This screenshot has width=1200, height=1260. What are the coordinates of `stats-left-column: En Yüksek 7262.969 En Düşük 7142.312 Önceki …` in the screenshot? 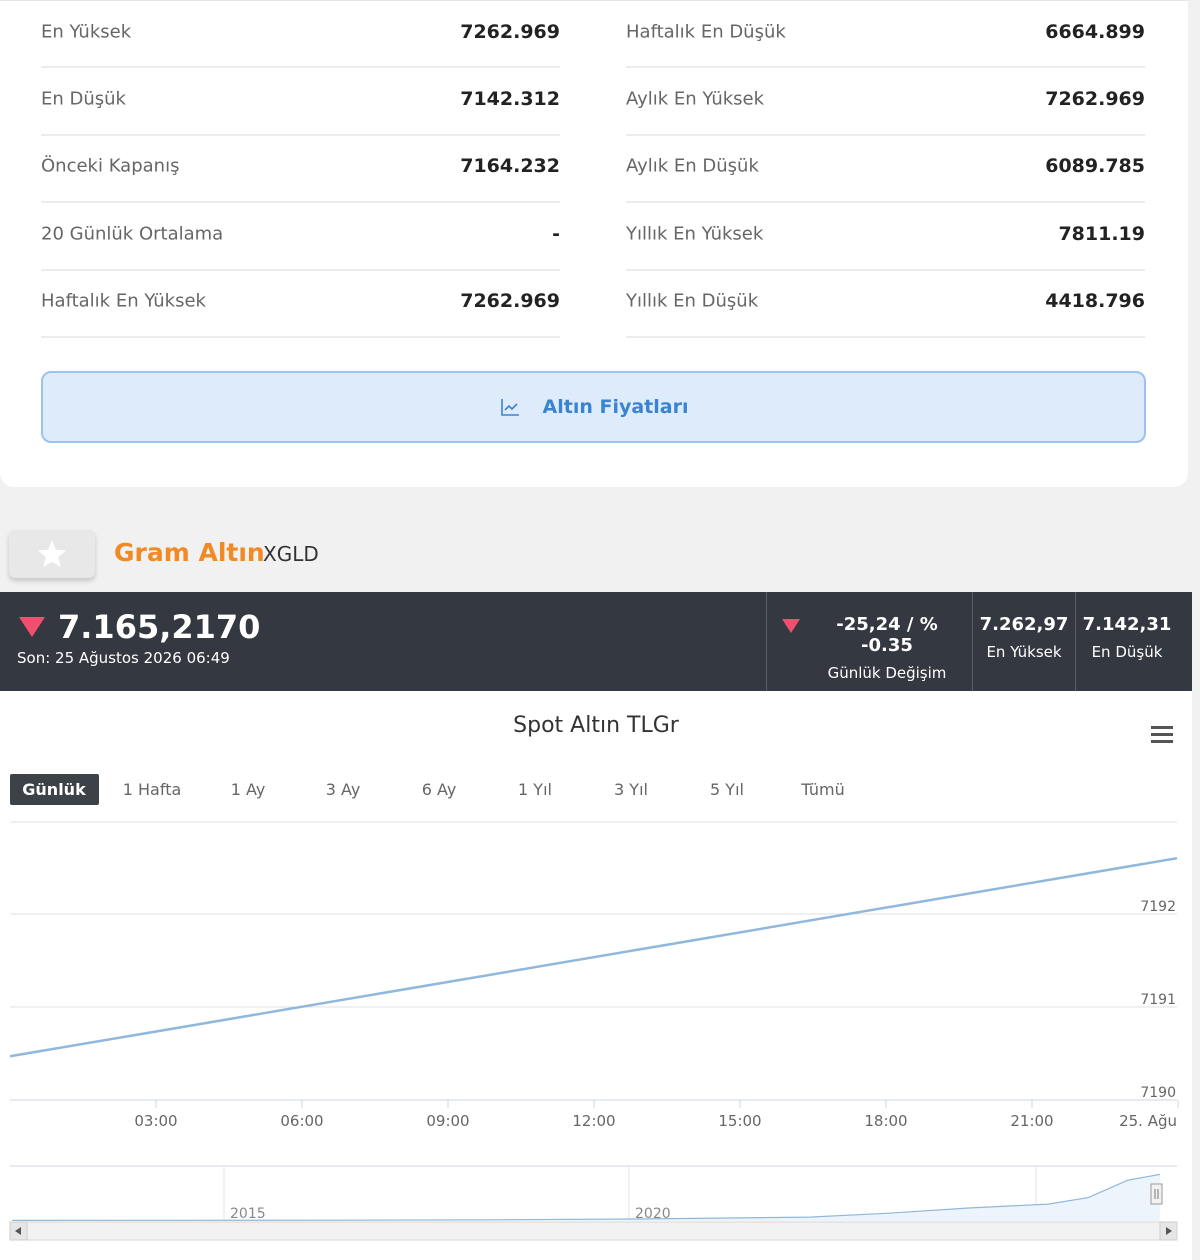 It's located at (300, 169).